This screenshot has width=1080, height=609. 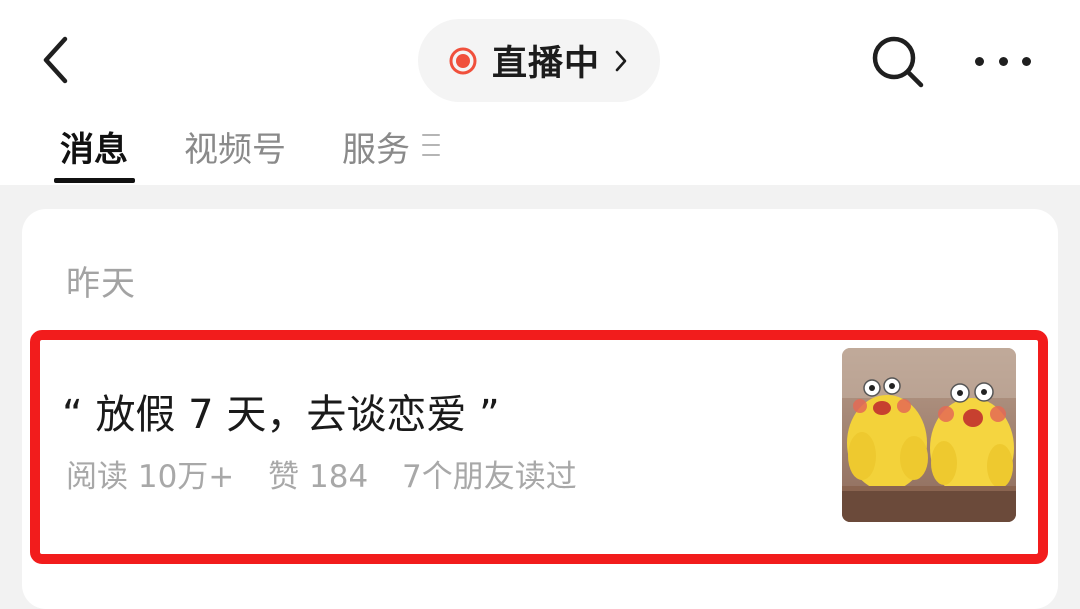 I want to click on chick-toys-image, so click(x=929, y=435).